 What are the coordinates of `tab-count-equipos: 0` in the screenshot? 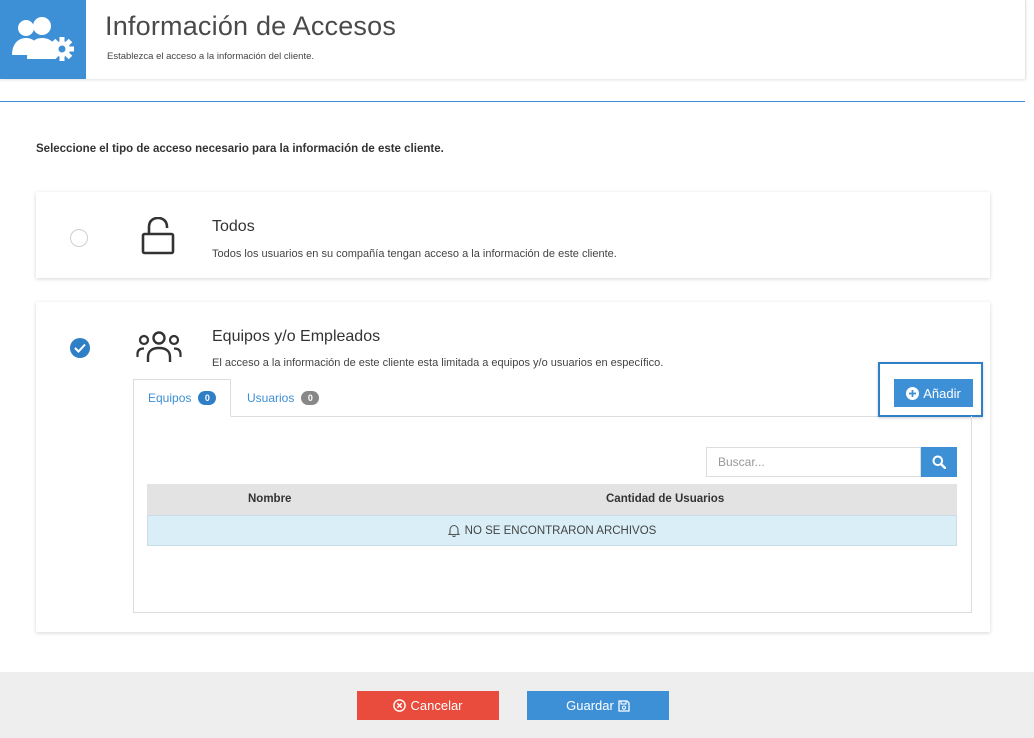 It's located at (207, 398).